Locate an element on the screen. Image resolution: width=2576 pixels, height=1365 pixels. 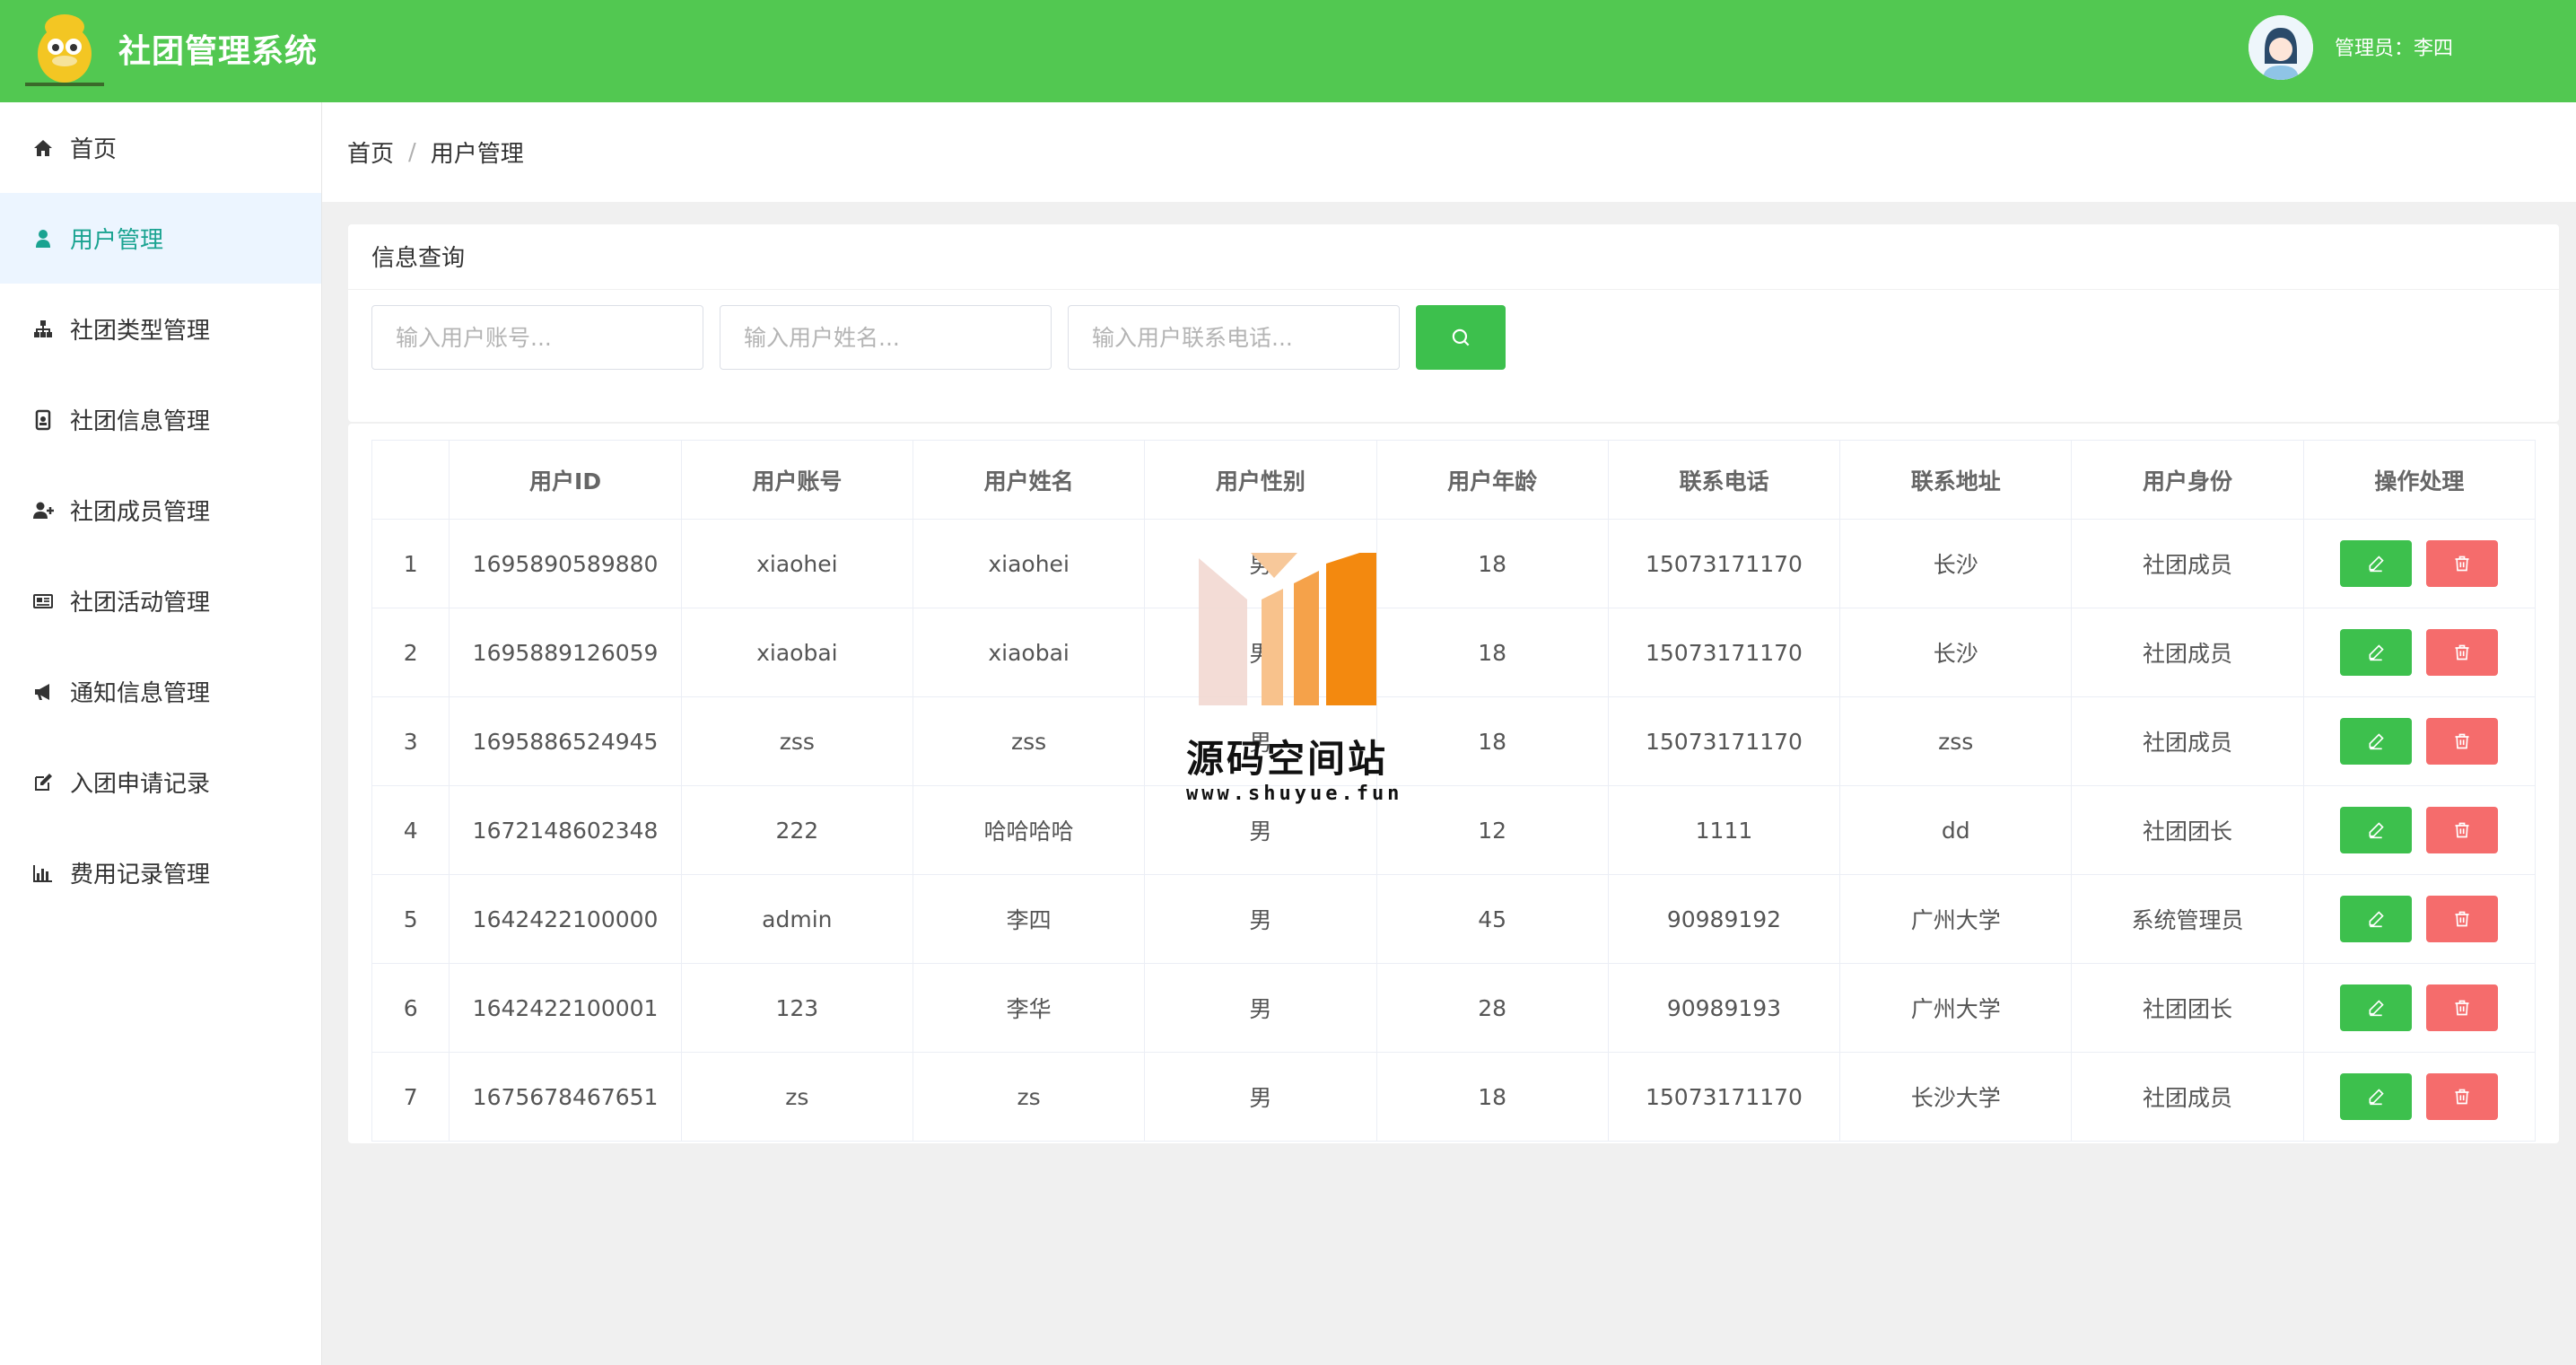
table-cell: 2 is located at coordinates (411, 652).